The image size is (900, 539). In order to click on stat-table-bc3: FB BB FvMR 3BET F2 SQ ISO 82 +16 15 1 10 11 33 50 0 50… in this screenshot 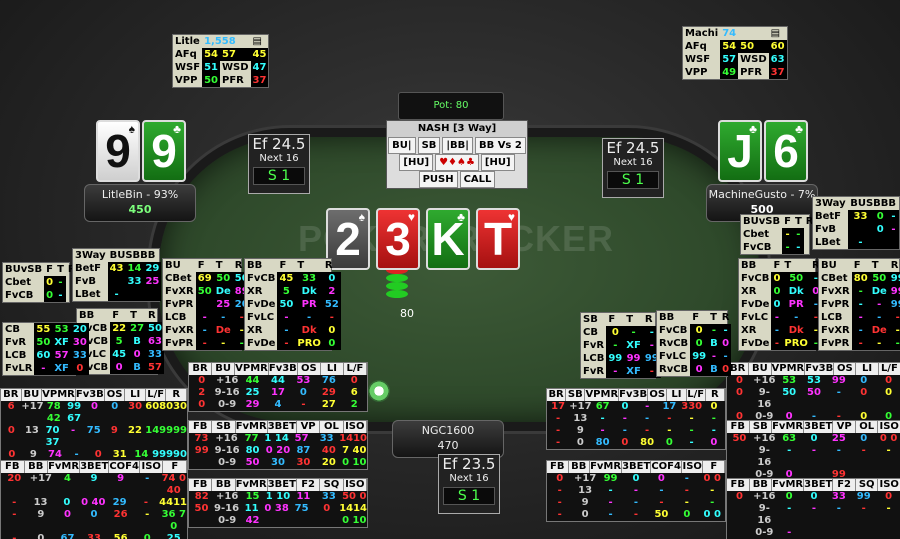, I will do `click(278, 503)`.